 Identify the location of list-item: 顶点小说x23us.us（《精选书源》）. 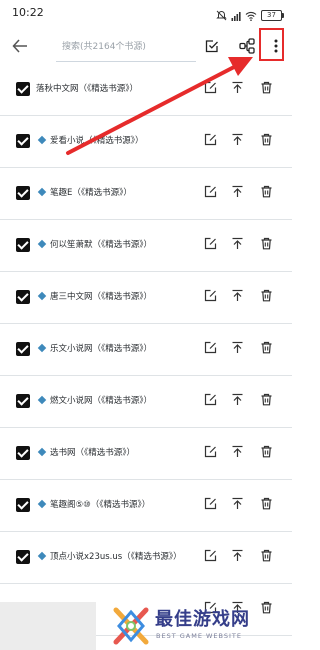
(146, 558).